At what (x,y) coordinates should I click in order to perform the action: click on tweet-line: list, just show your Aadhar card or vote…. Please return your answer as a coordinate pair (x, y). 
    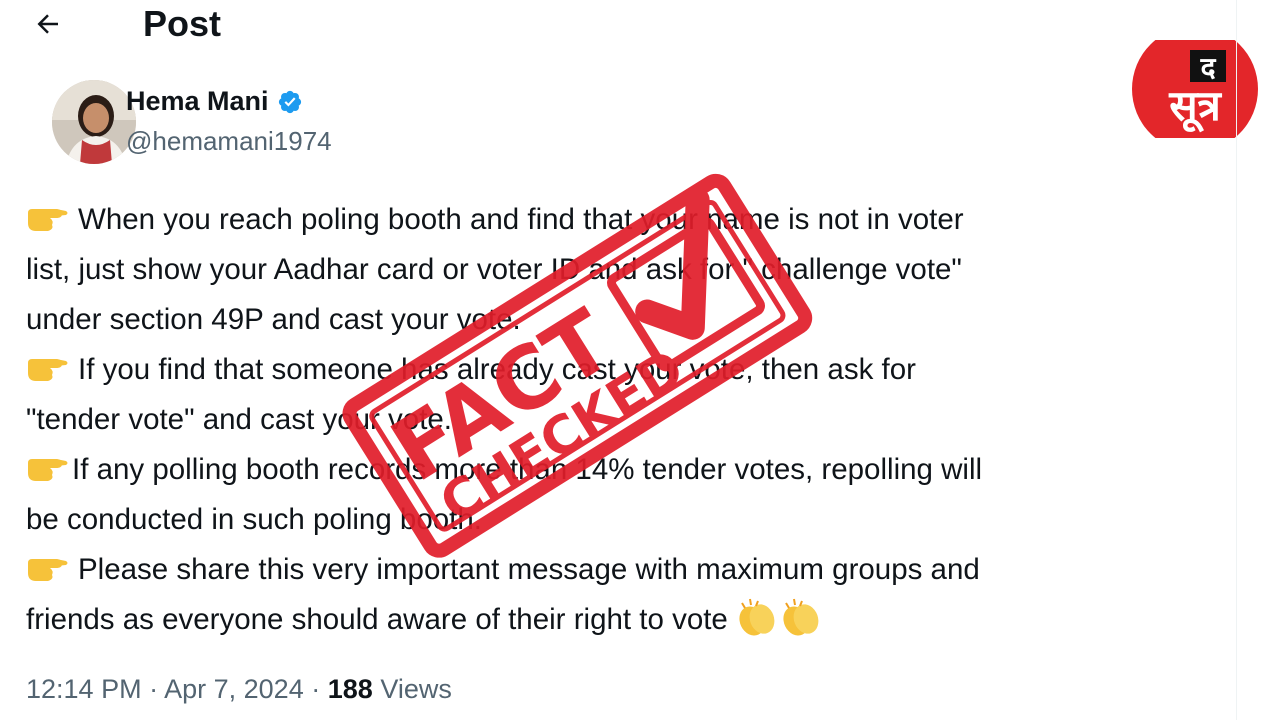
    Looking at the image, I should click on (626, 270).